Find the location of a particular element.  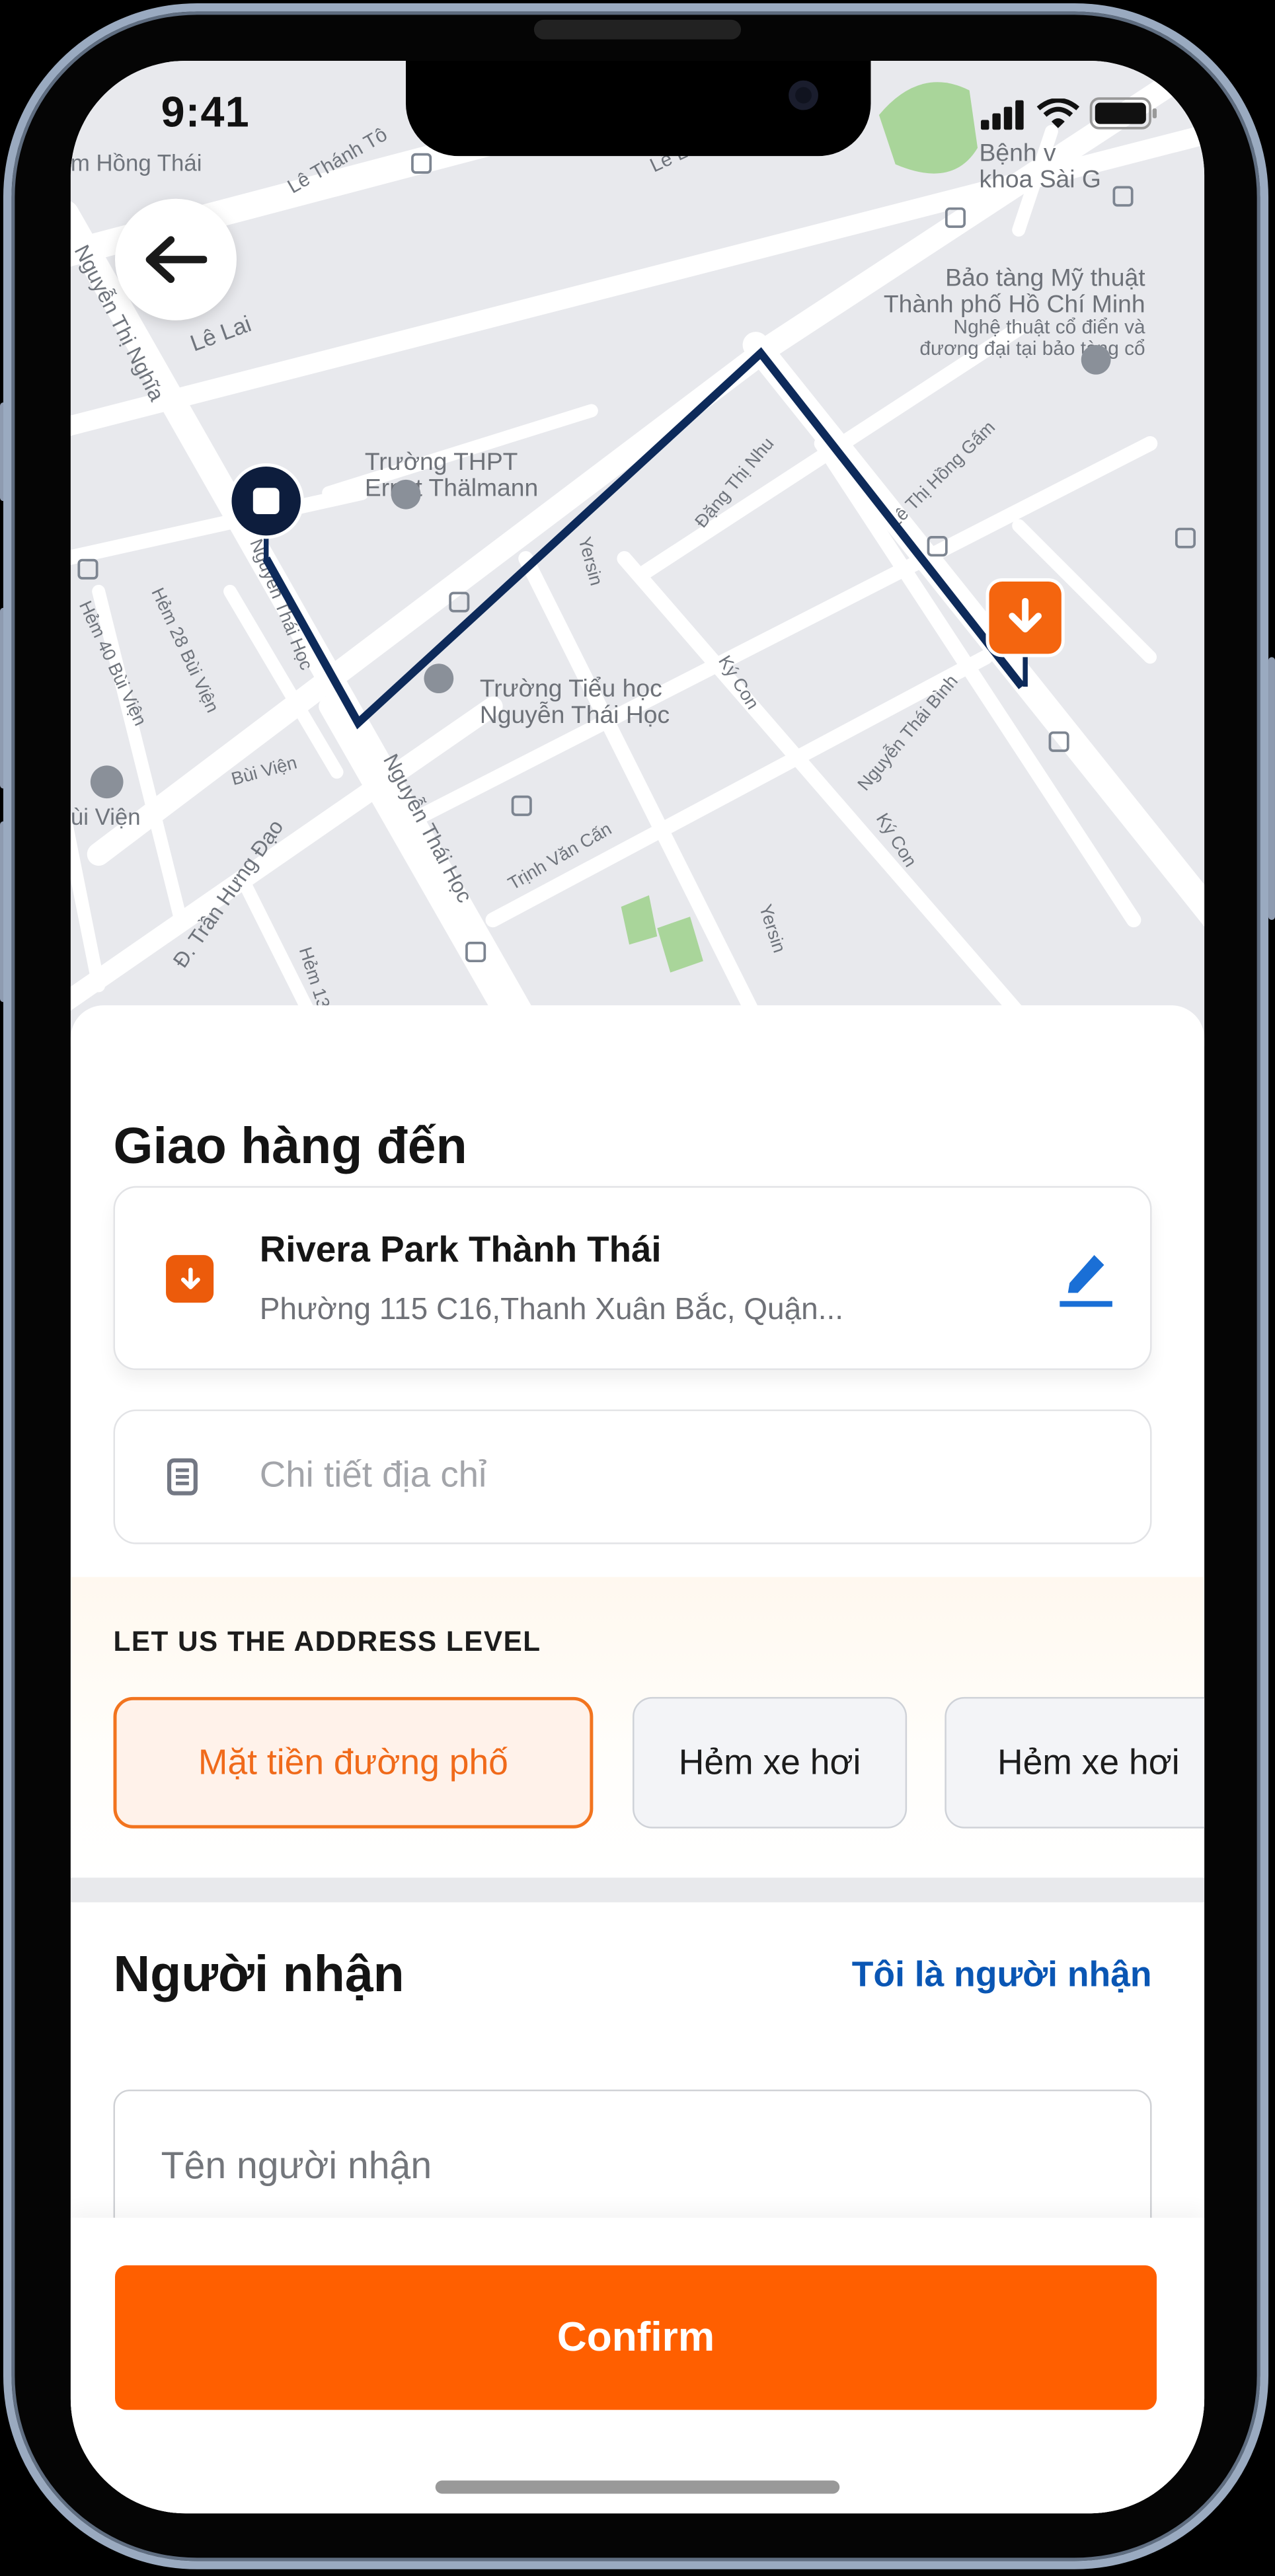

map-label: ùi Viện is located at coordinates (106, 817).